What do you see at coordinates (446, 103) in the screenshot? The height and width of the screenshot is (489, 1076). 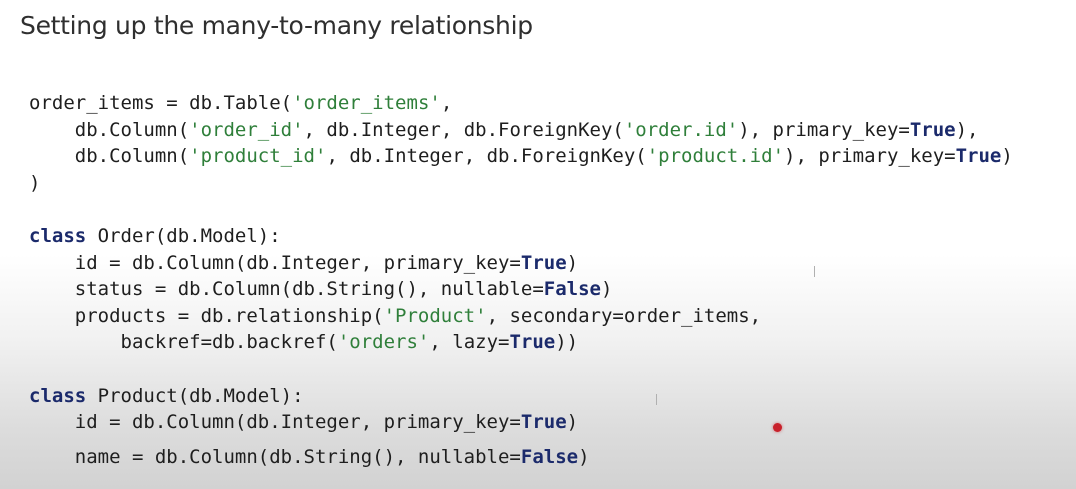 I see `code-token: ,` at bounding box center [446, 103].